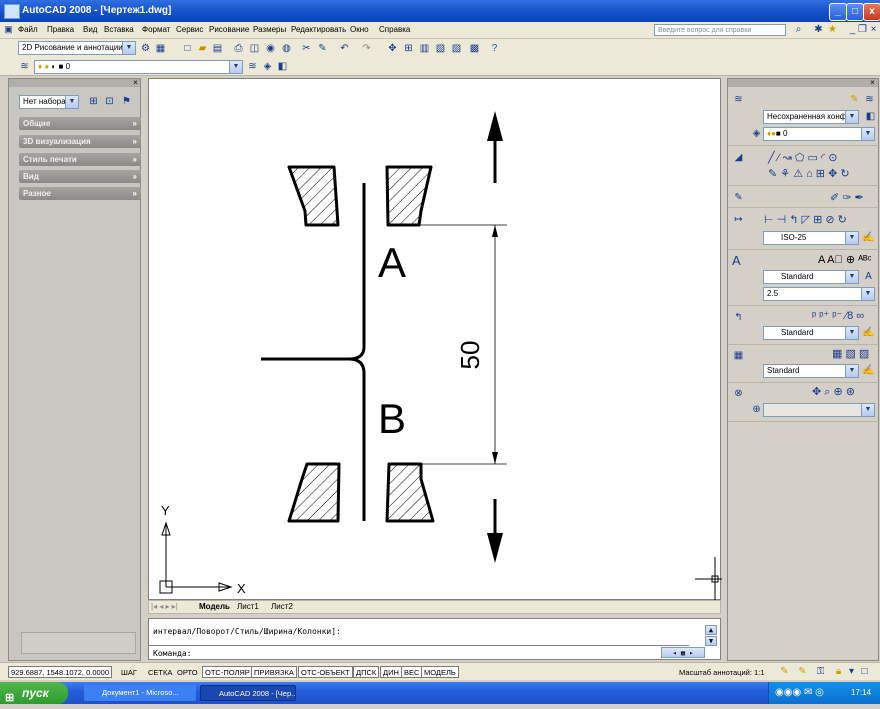 This screenshot has height=709, width=880. Describe the element at coordinates (811, 238) in the screenshot. I see `dim-style-combo: ISO-25 ▼` at that location.